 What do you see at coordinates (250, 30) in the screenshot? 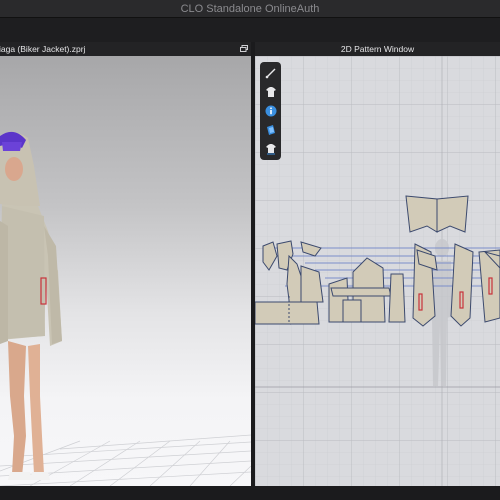
I see `main-toolbar` at bounding box center [250, 30].